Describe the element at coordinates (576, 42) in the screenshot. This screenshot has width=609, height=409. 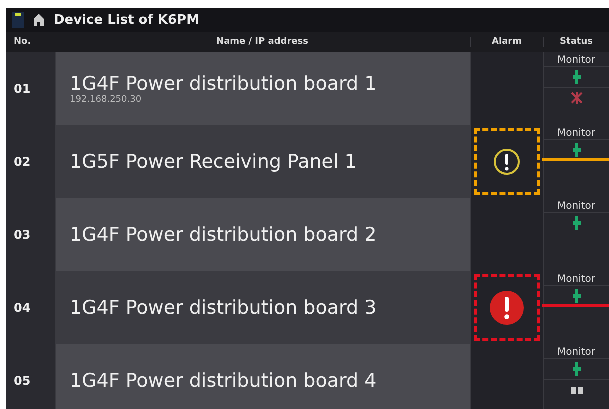
I see `column-header: Status` at that location.